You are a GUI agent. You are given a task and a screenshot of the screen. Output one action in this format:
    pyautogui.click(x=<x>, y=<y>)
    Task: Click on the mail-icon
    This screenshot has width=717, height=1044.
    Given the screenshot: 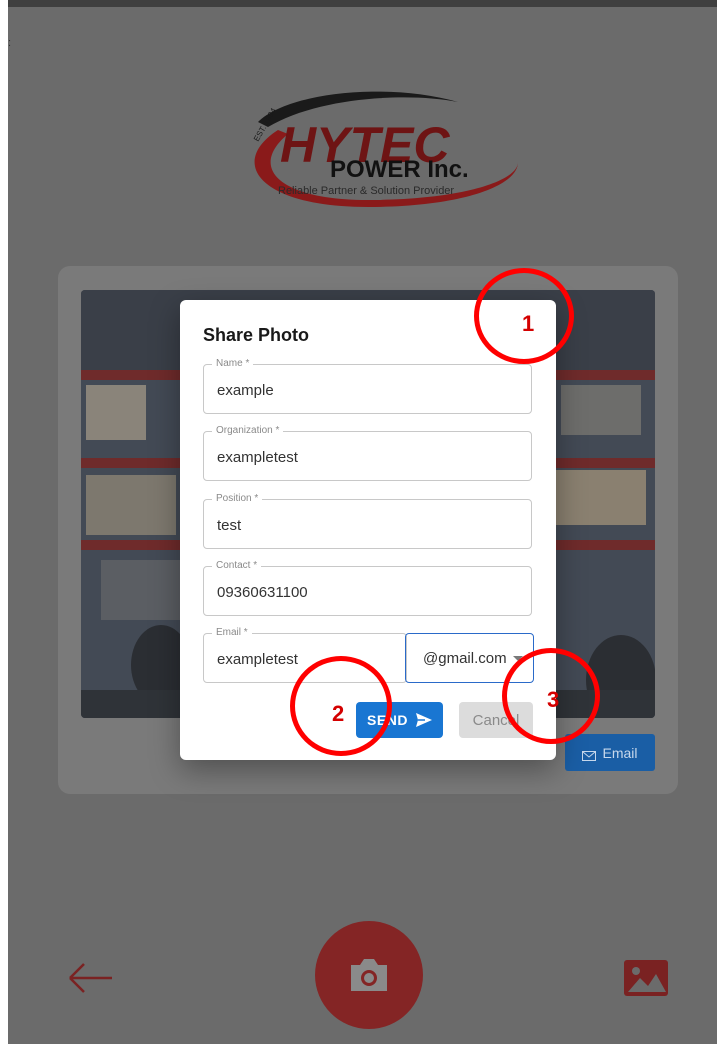 What is the action you would take?
    pyautogui.click(x=589, y=754)
    